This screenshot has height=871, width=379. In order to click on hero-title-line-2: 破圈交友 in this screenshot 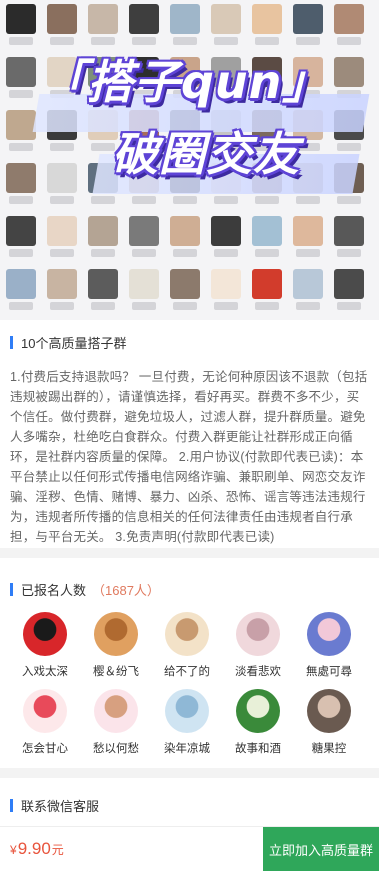, I will do `click(206, 154)`.